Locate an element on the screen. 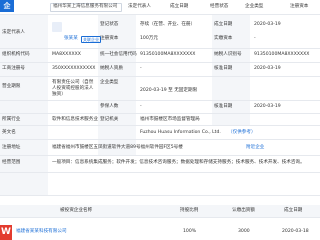 Image resolution: width=320 pixels, height=240 pixels. invested-company-name: 福建省某某科技有限公司 is located at coordinates (41, 232).